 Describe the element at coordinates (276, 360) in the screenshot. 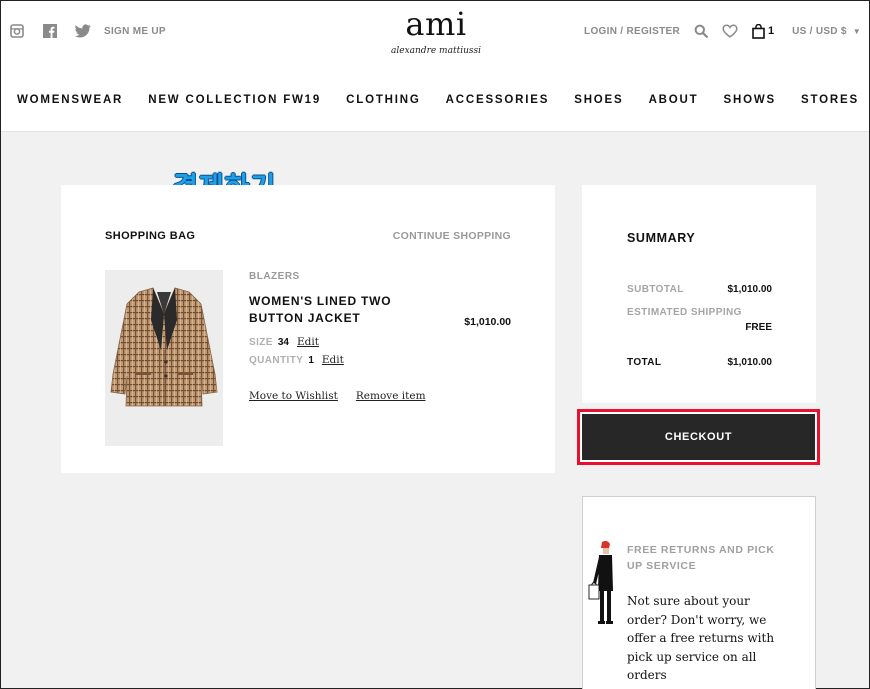

I see `quantity-label: QUANTITY` at that location.